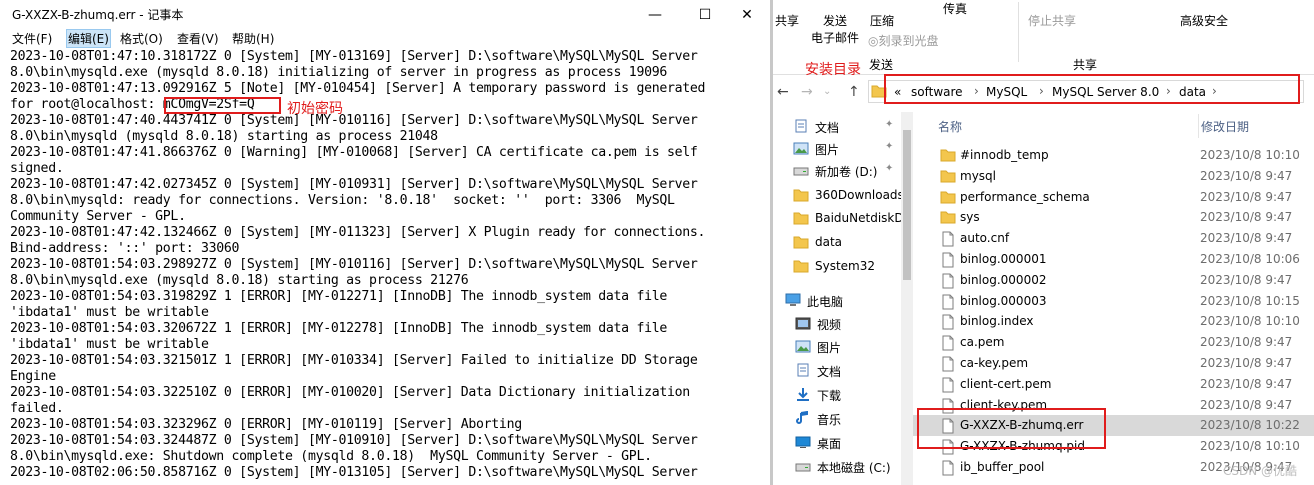 This screenshot has width=1314, height=485. I want to click on file-row: sys 2023/10/8 9:47, so click(1113, 217).